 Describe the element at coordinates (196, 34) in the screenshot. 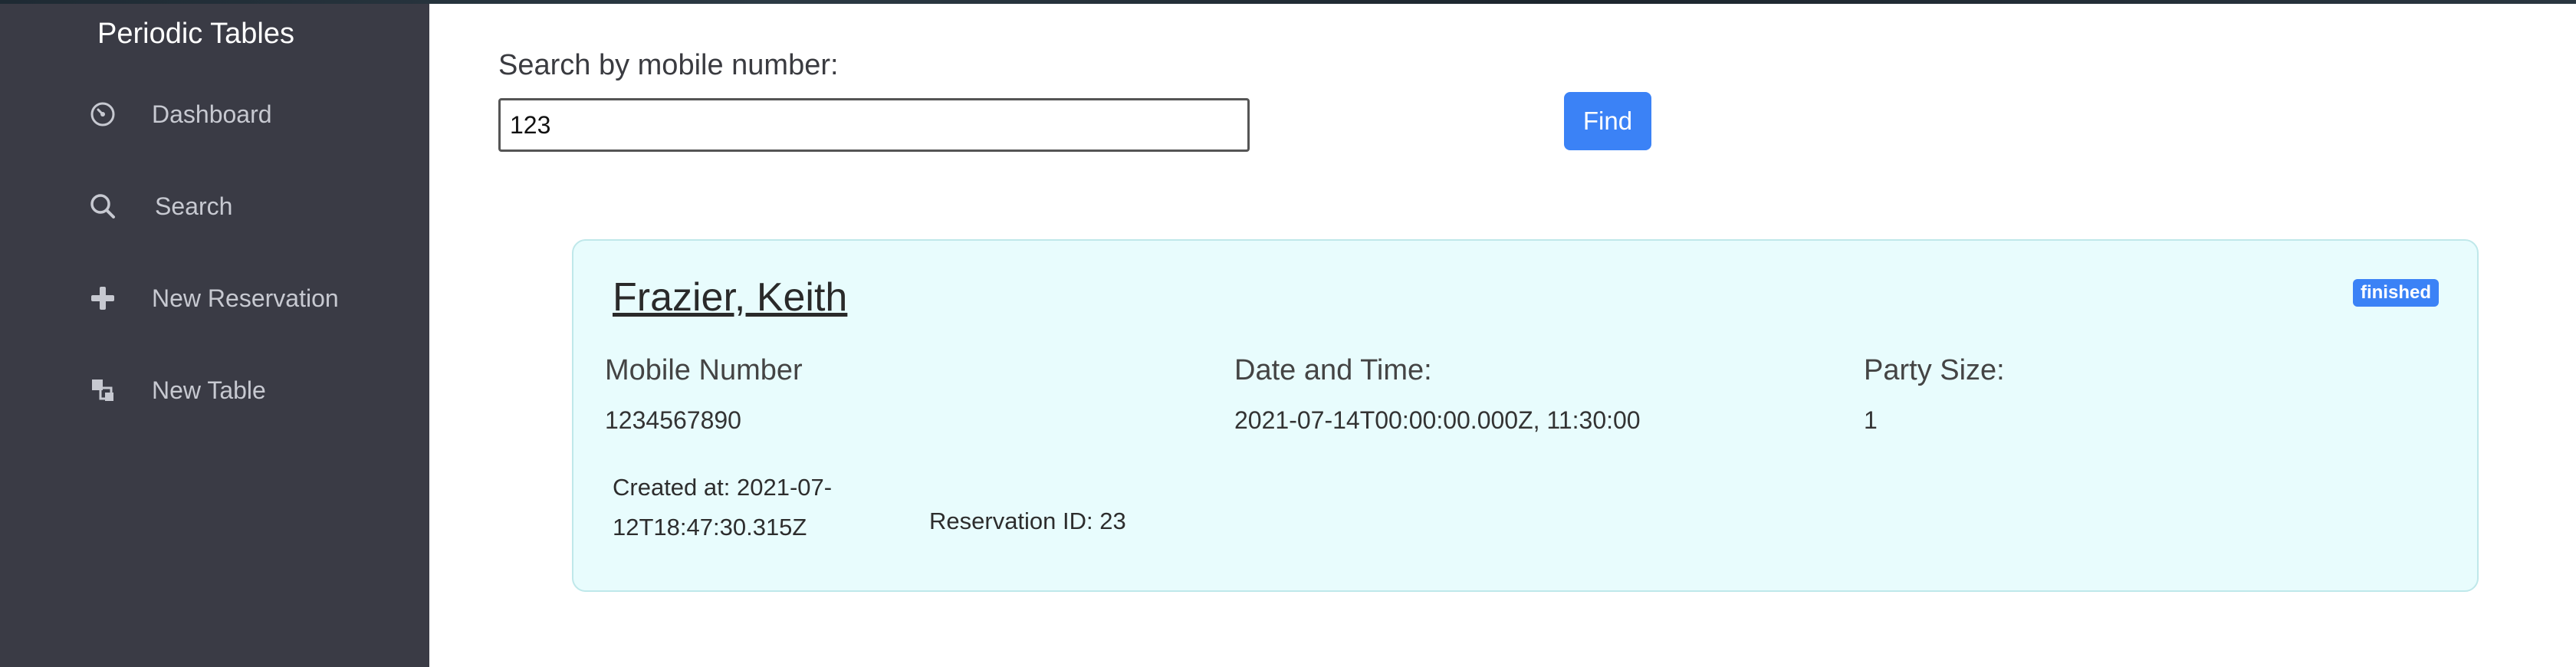

I see `app-brand: Periodic Tables` at that location.